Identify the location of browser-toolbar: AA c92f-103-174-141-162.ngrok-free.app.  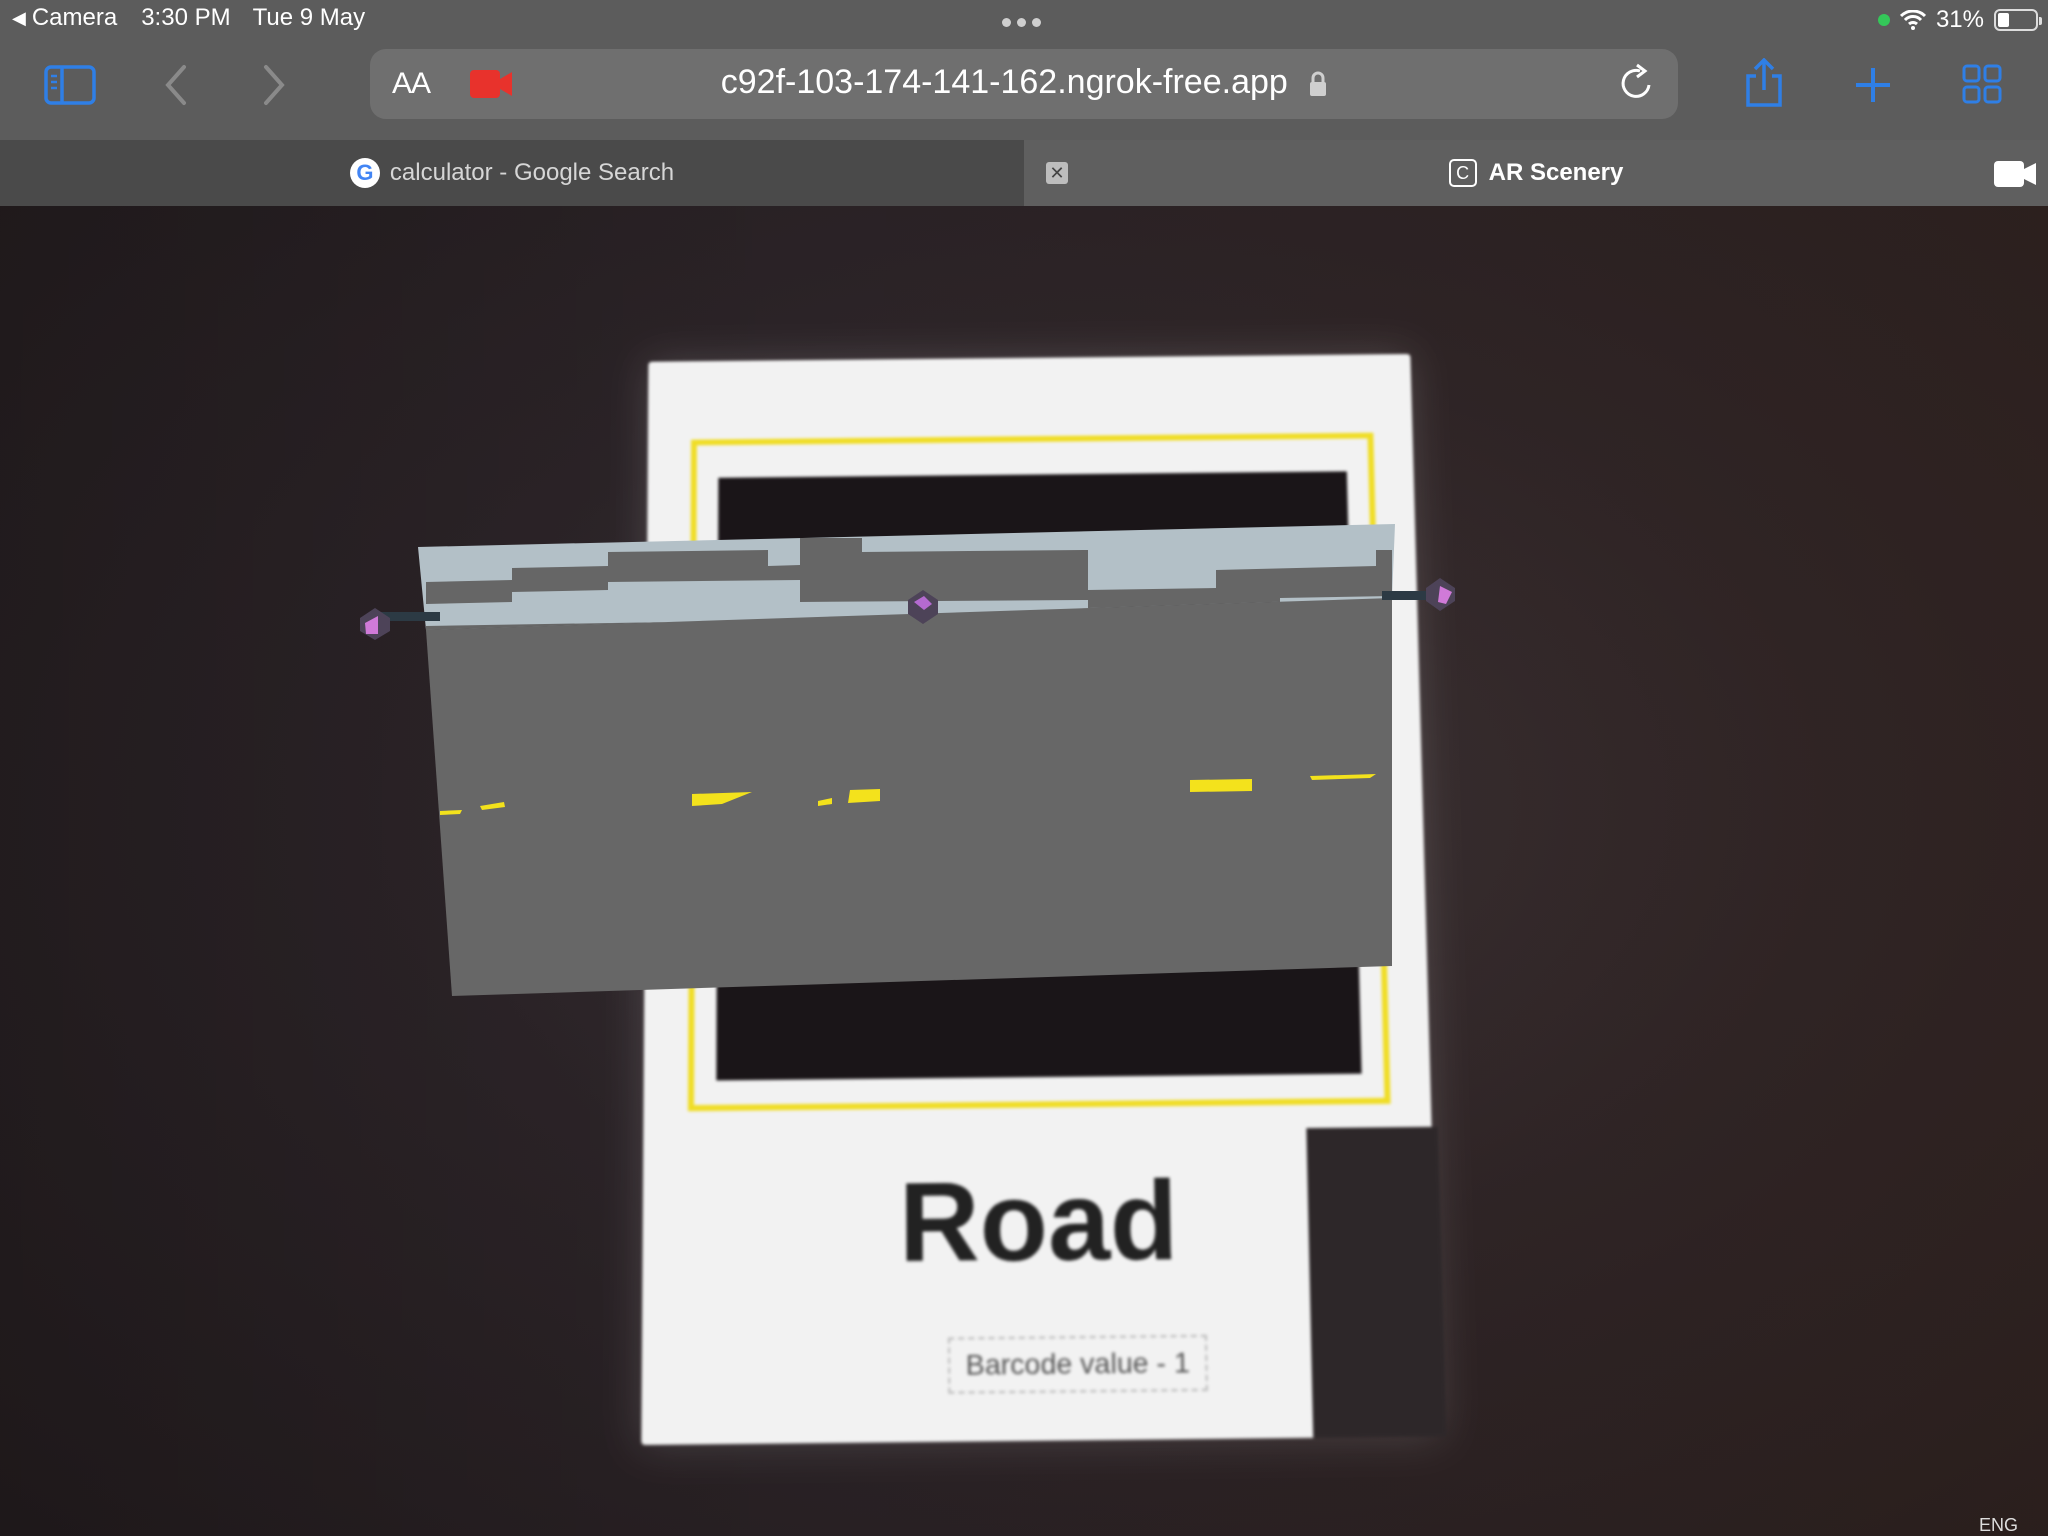
(1024, 90).